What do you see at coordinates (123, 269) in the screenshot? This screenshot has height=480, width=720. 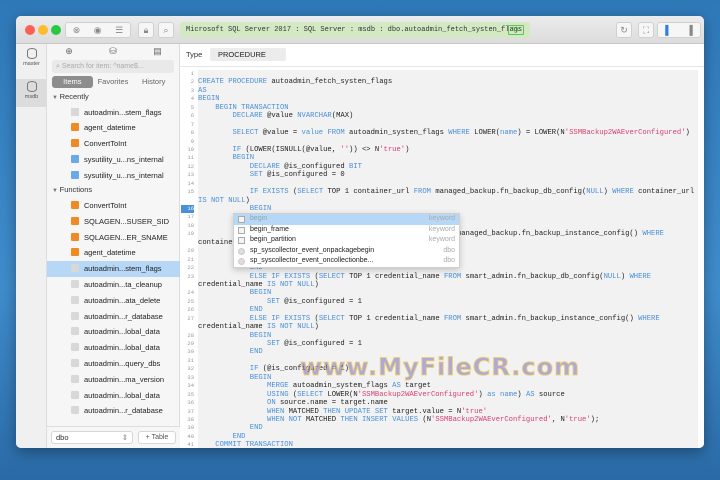 I see `tree-item-label: autoadmin...stem_flags` at bounding box center [123, 269].